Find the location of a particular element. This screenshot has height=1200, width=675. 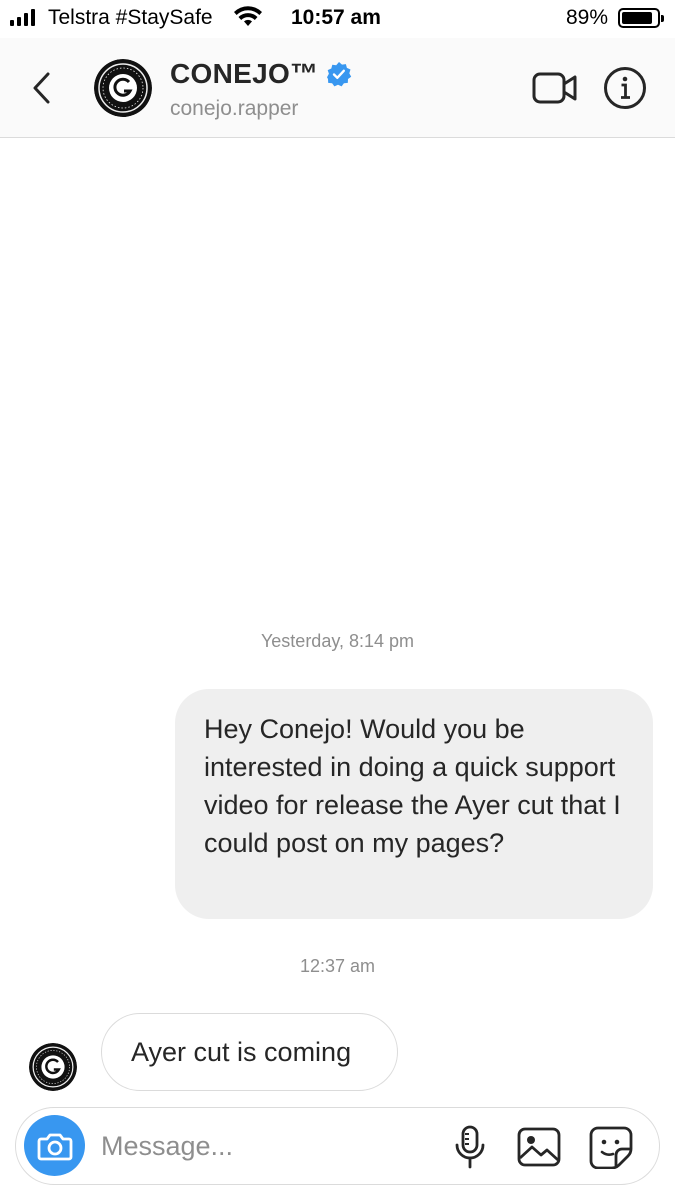

contact-username: conejo.rapper is located at coordinates (234, 109).